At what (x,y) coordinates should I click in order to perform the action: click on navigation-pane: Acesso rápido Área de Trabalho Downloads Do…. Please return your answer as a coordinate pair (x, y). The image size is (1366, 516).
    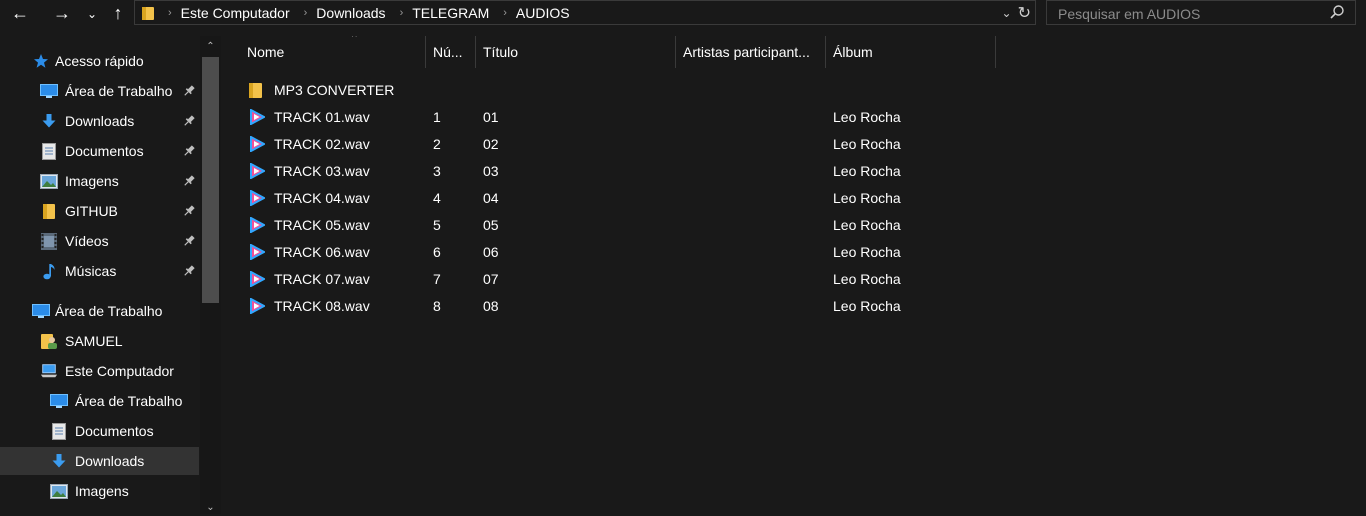
    Looking at the image, I should click on (110, 275).